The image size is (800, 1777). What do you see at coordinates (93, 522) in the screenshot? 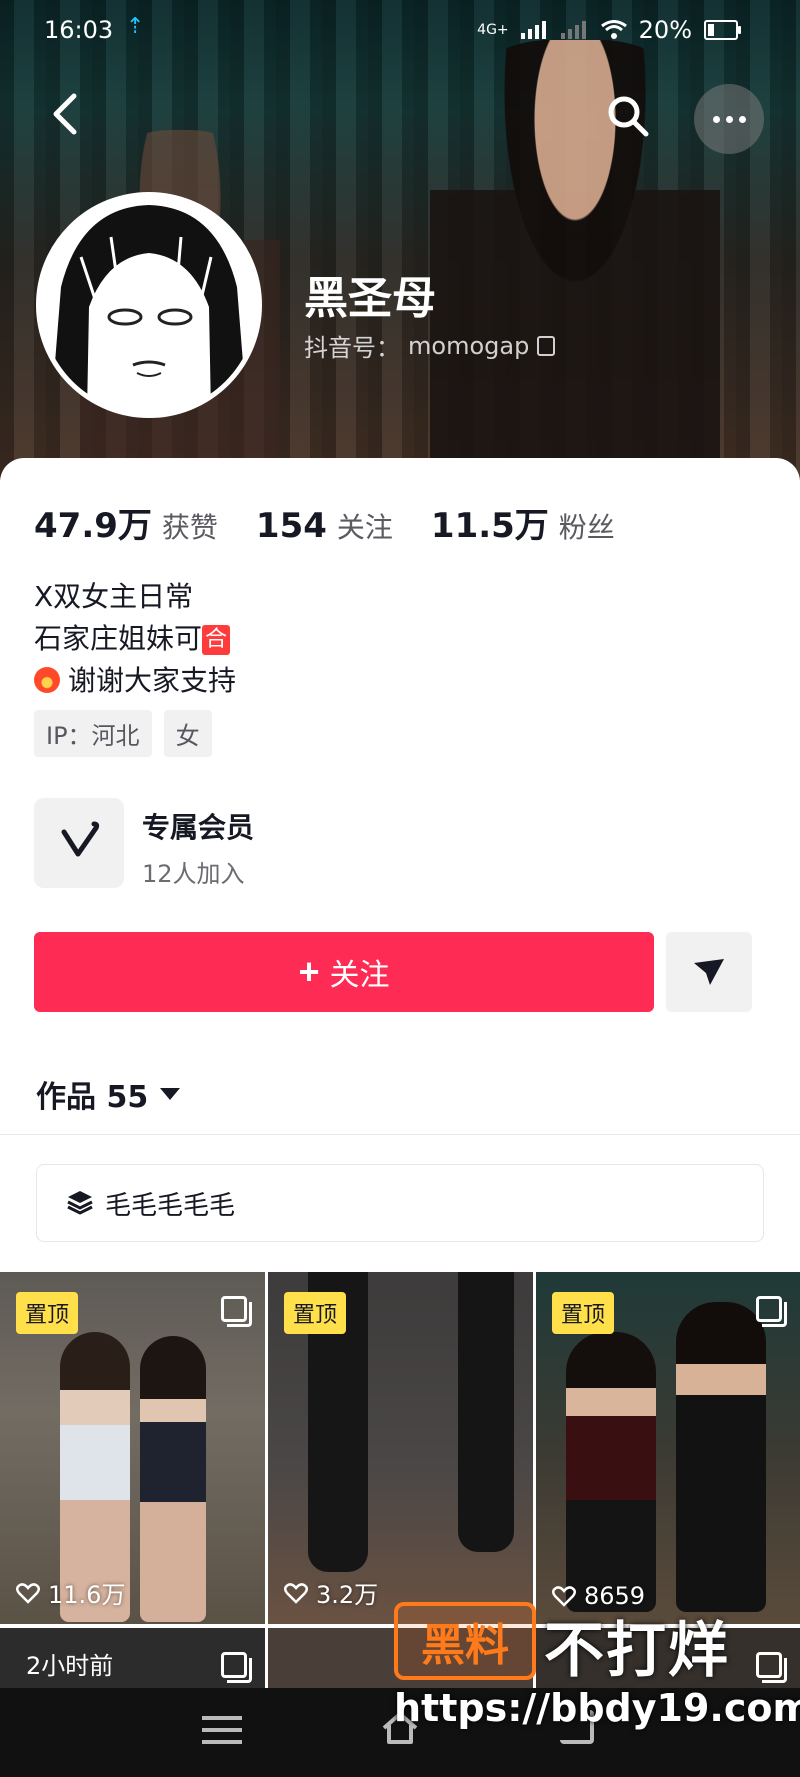
I see `likes-count: 47.9万` at bounding box center [93, 522].